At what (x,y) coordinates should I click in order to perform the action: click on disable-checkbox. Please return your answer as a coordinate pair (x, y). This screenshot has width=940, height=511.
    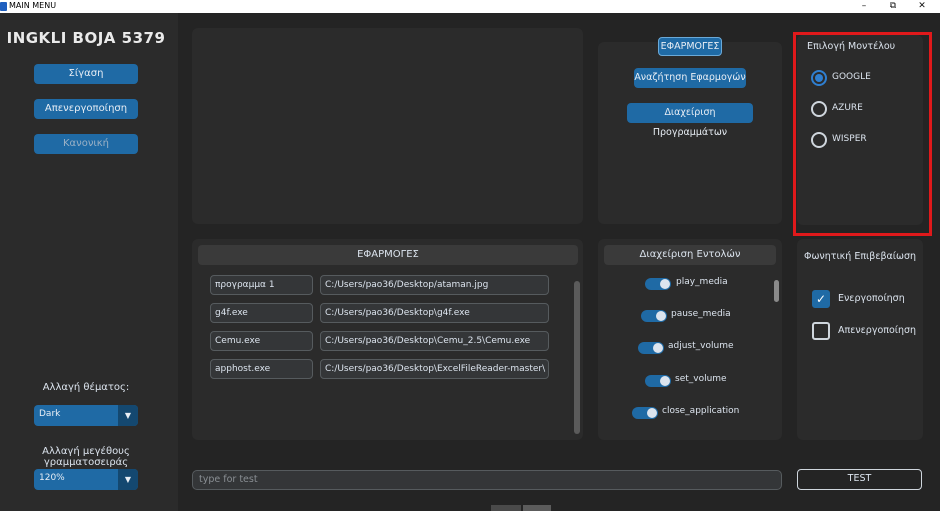
    Looking at the image, I should click on (821, 331).